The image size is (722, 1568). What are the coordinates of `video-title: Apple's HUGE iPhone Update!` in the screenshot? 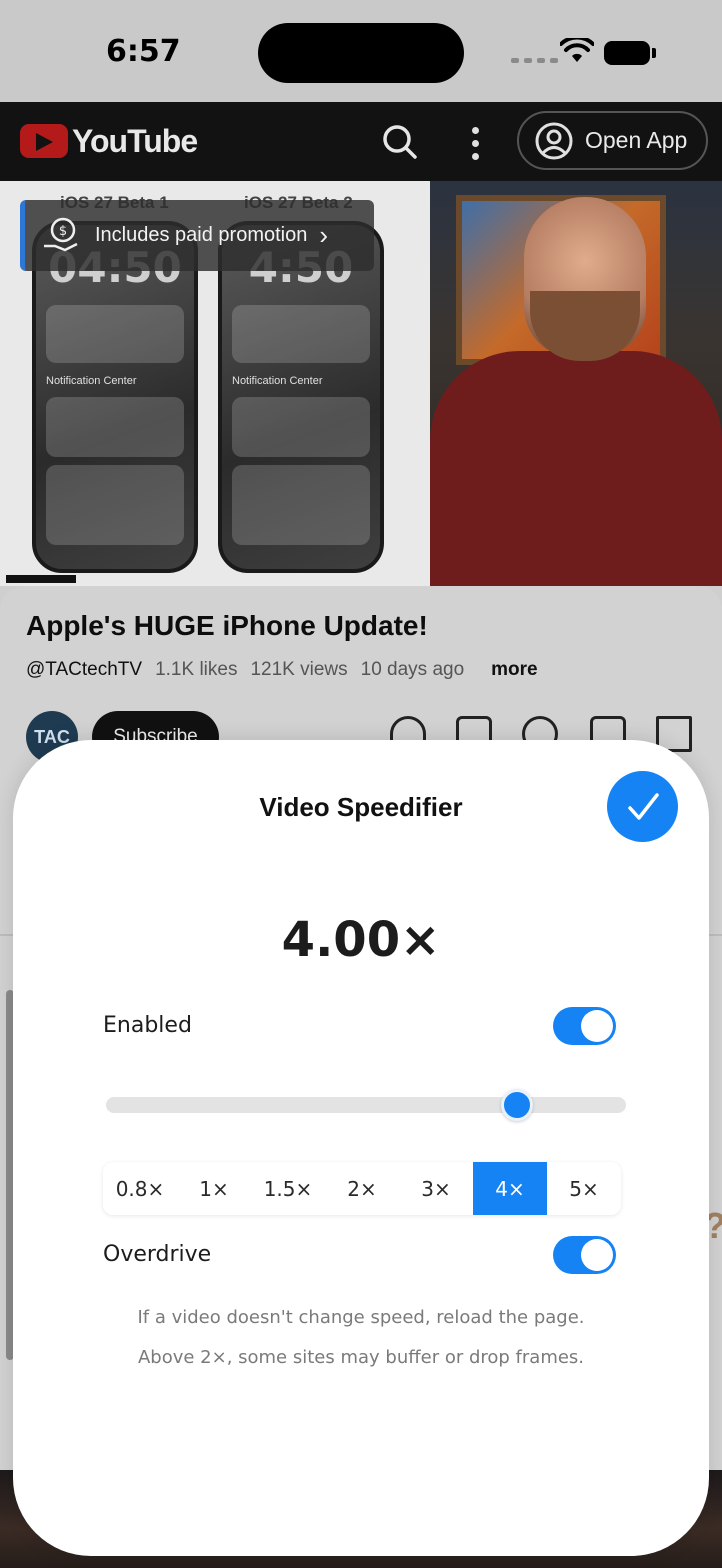 It's located at (227, 626).